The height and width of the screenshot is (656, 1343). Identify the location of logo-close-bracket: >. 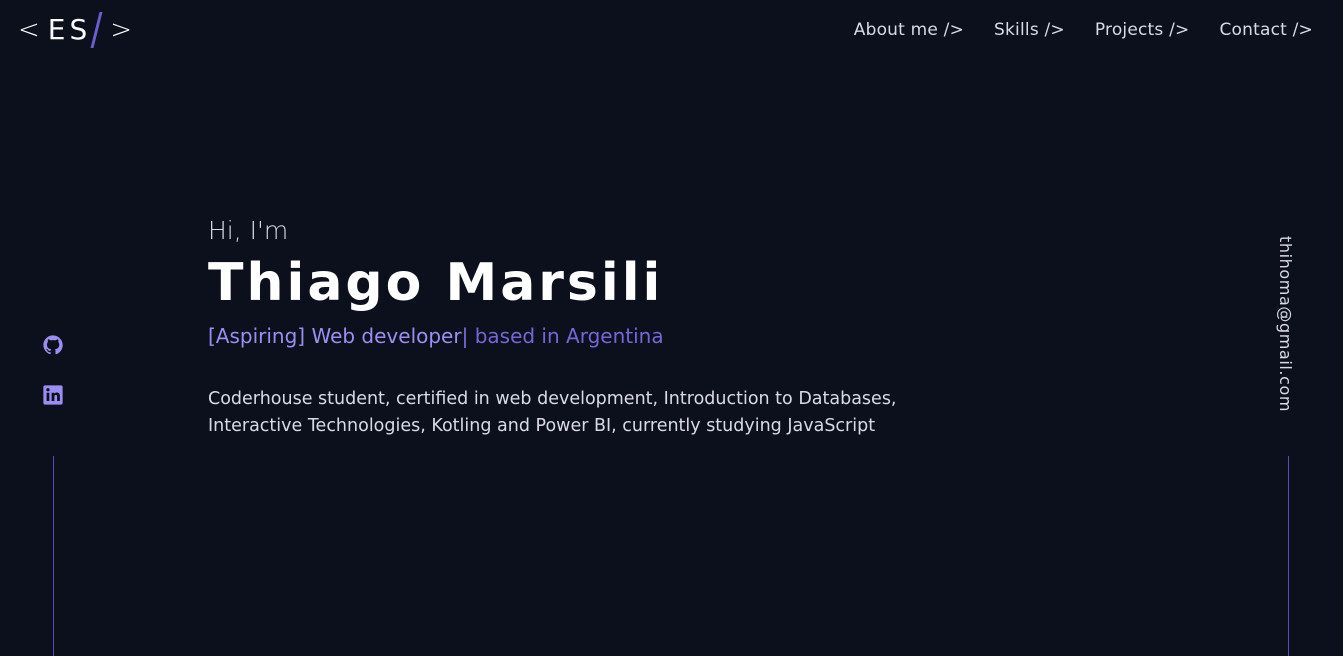
(121, 30).